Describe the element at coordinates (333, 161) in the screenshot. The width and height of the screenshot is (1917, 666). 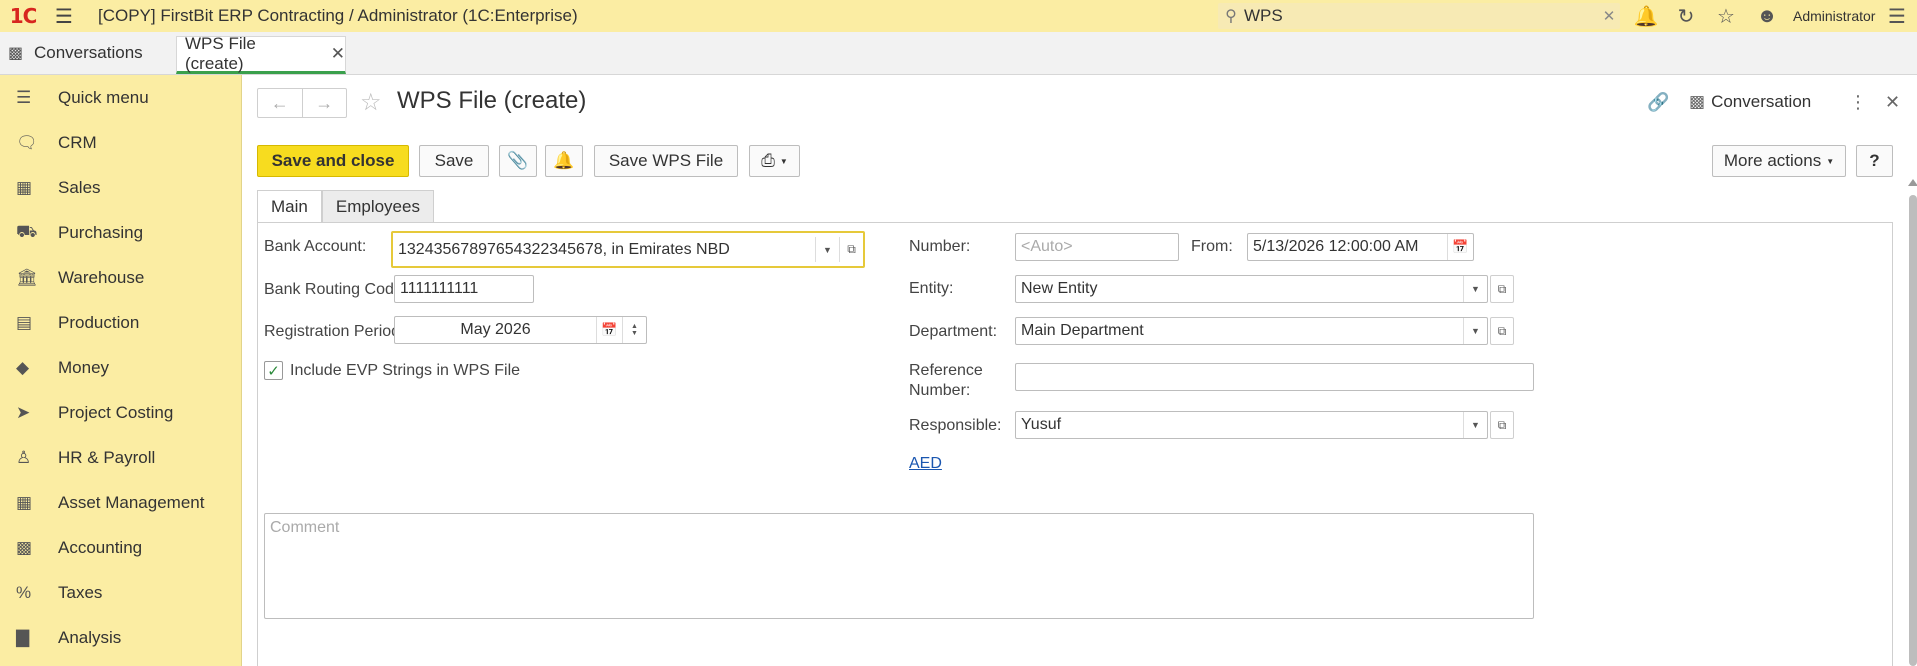
I see `save-and-close-button: Save and close` at that location.